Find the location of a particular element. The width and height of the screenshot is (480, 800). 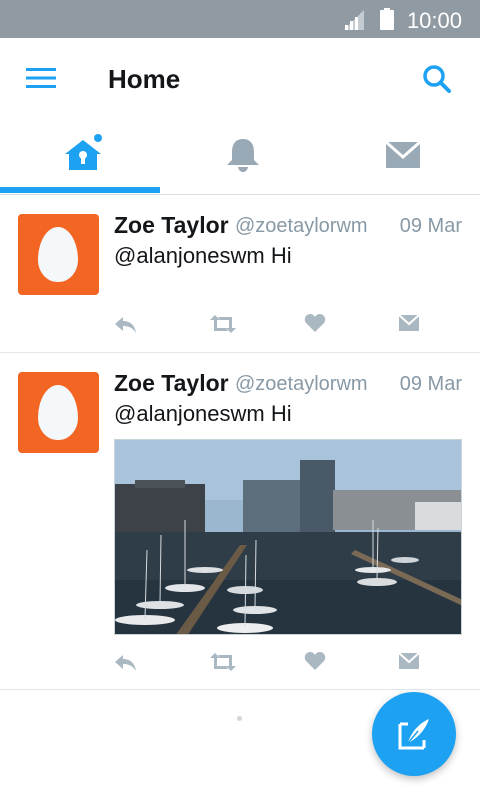

signal-icon is located at coordinates (354, 20).